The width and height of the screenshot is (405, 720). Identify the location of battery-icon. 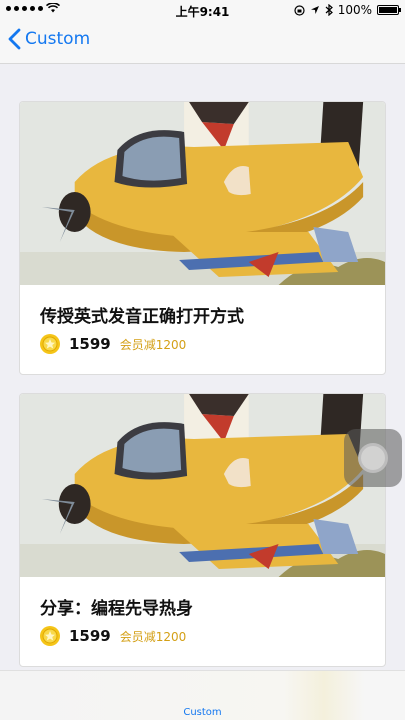
(389, 10).